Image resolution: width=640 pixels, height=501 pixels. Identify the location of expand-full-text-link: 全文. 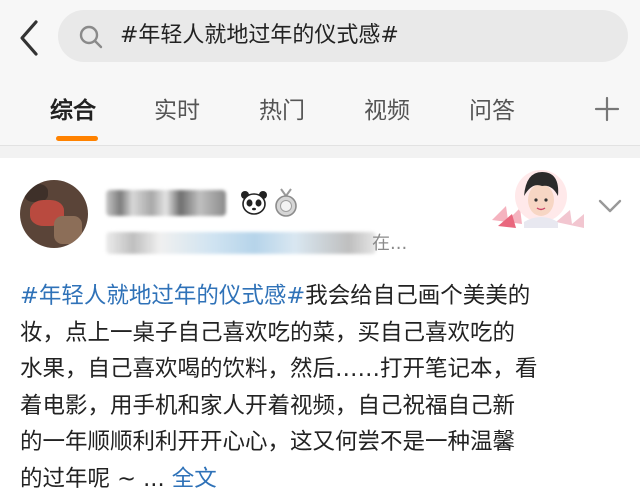
(194, 479).